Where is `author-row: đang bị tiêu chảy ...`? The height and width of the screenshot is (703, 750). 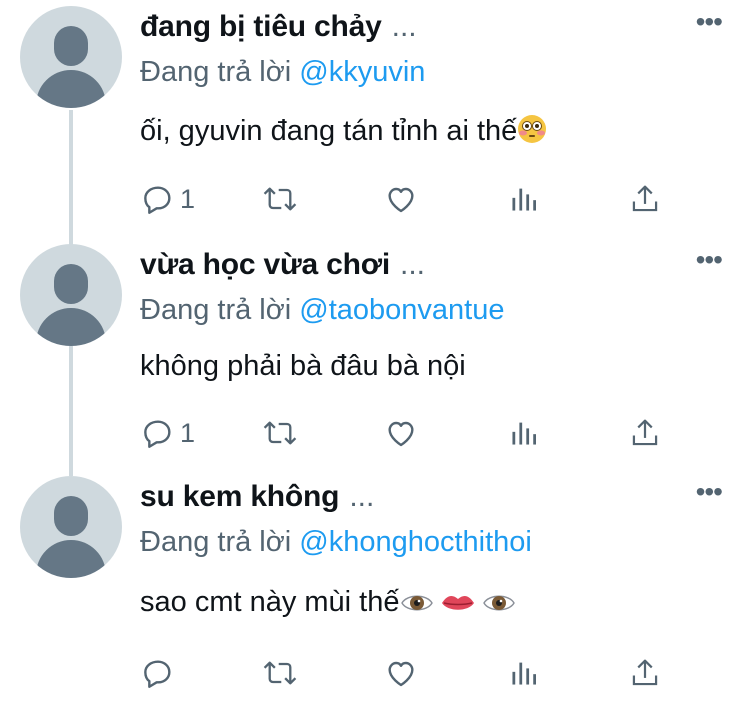
author-row: đang bị tiêu chảy ... is located at coordinates (278, 27).